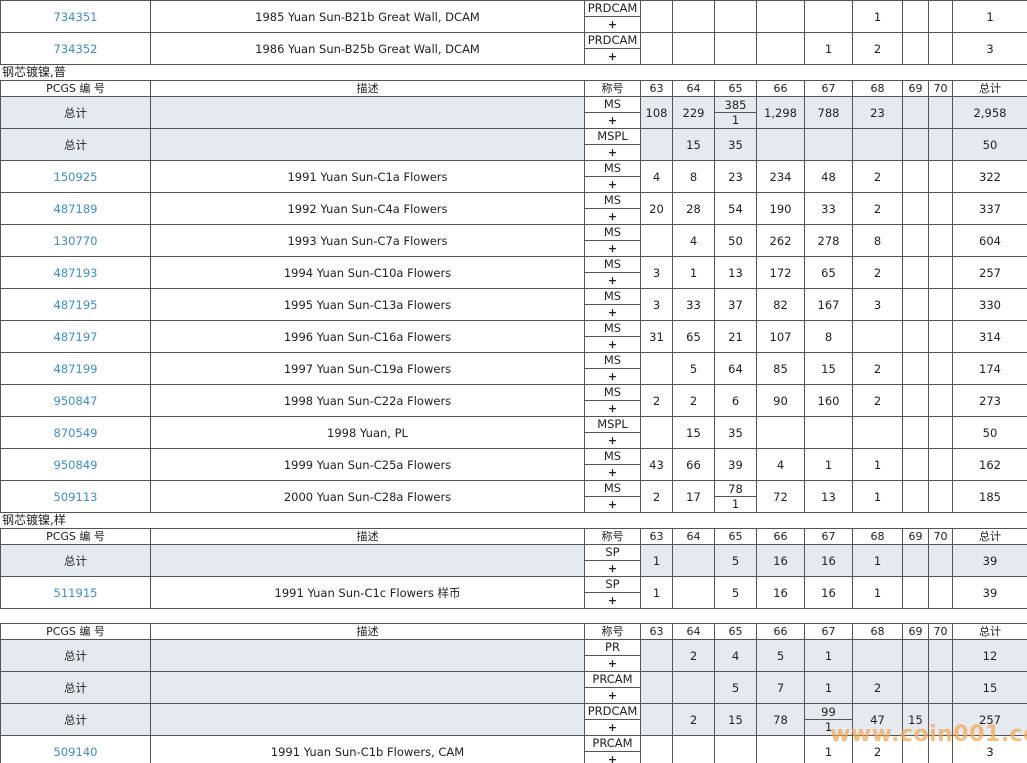  What do you see at coordinates (915, 536) in the screenshot?
I see `header-grade: 69` at bounding box center [915, 536].